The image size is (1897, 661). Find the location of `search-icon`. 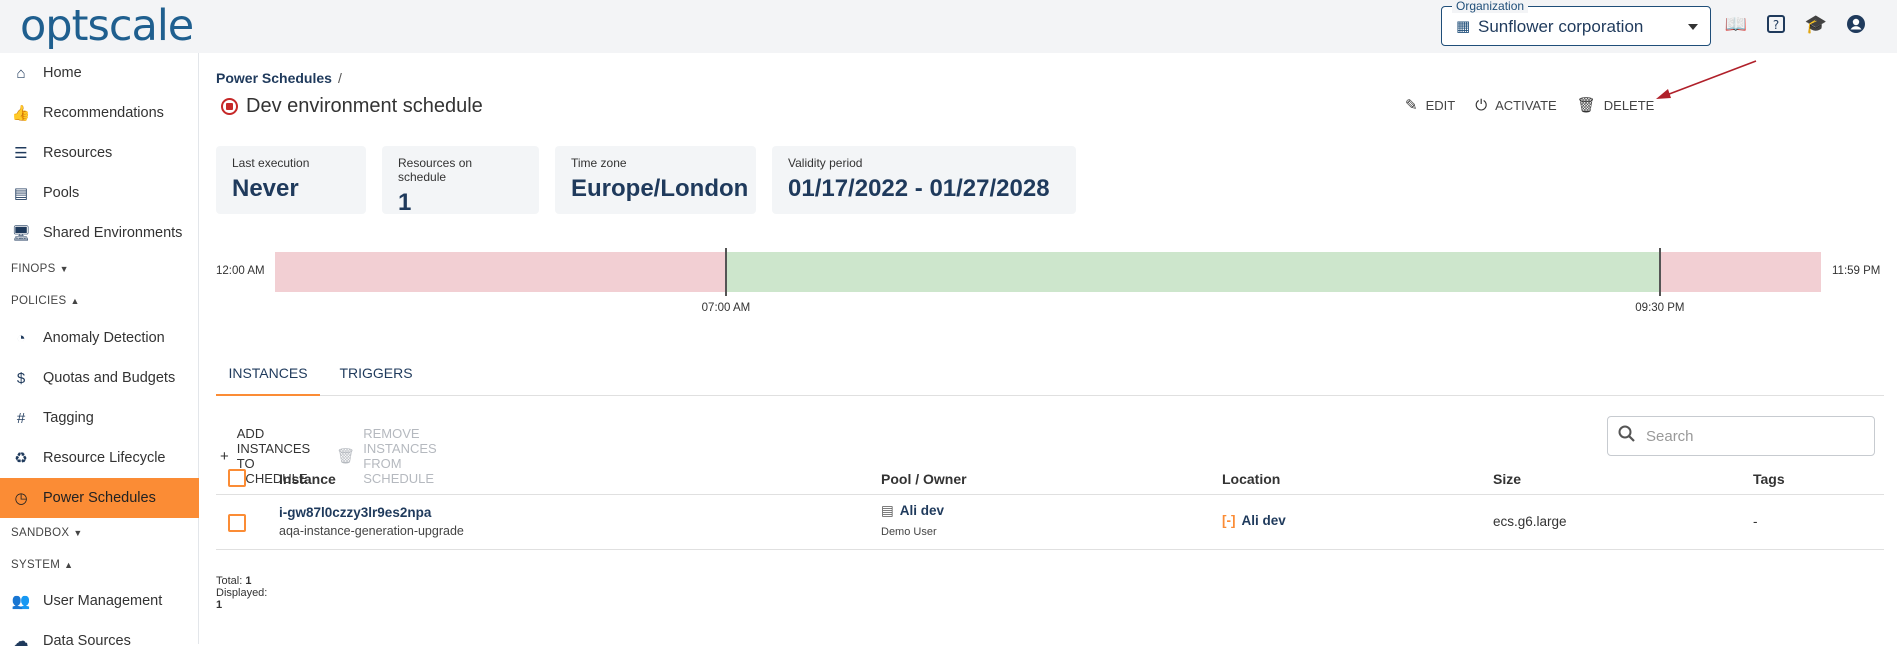

search-icon is located at coordinates (1627, 436).